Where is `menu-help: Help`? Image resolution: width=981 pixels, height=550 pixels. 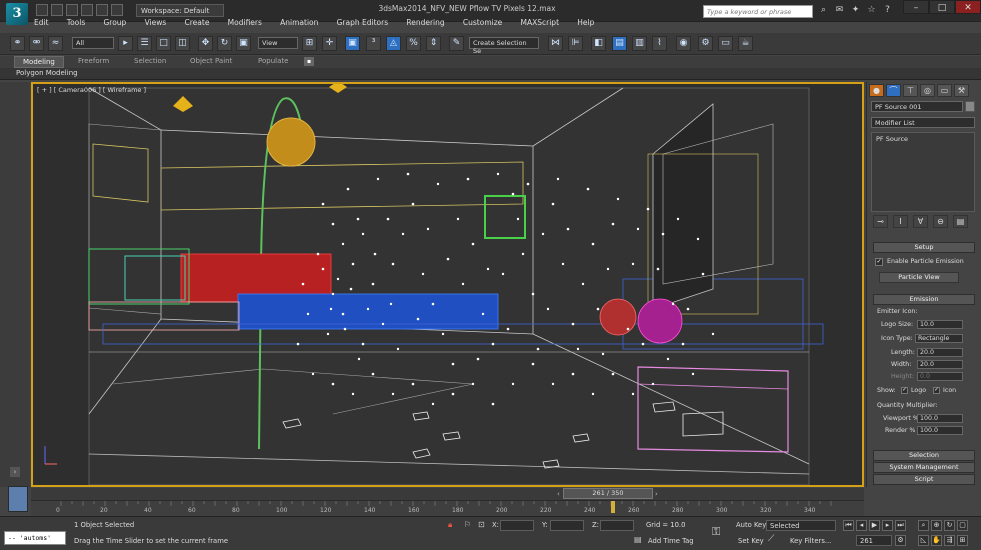
menu-help: Help is located at coordinates (585, 22).